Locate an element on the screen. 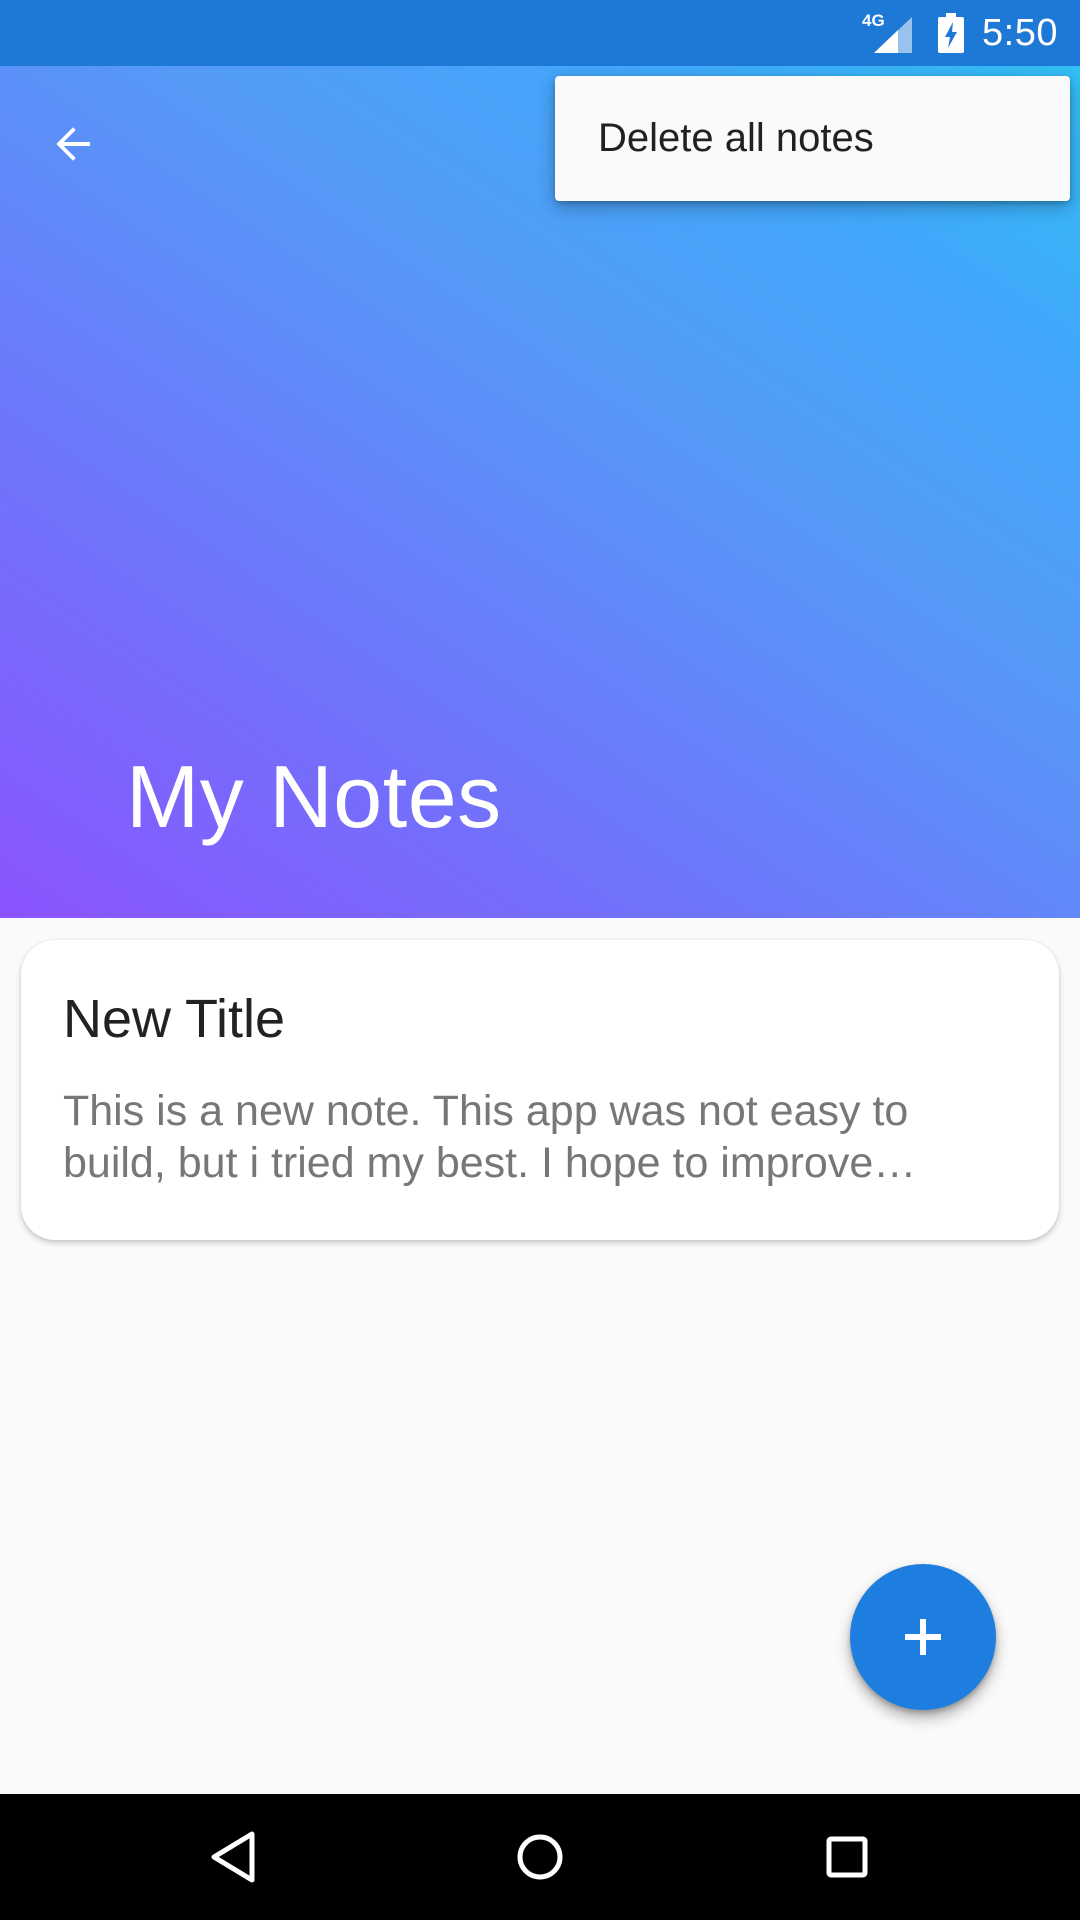 The width and height of the screenshot is (1080, 1920). battery-charging-icon is located at coordinates (951, 33).